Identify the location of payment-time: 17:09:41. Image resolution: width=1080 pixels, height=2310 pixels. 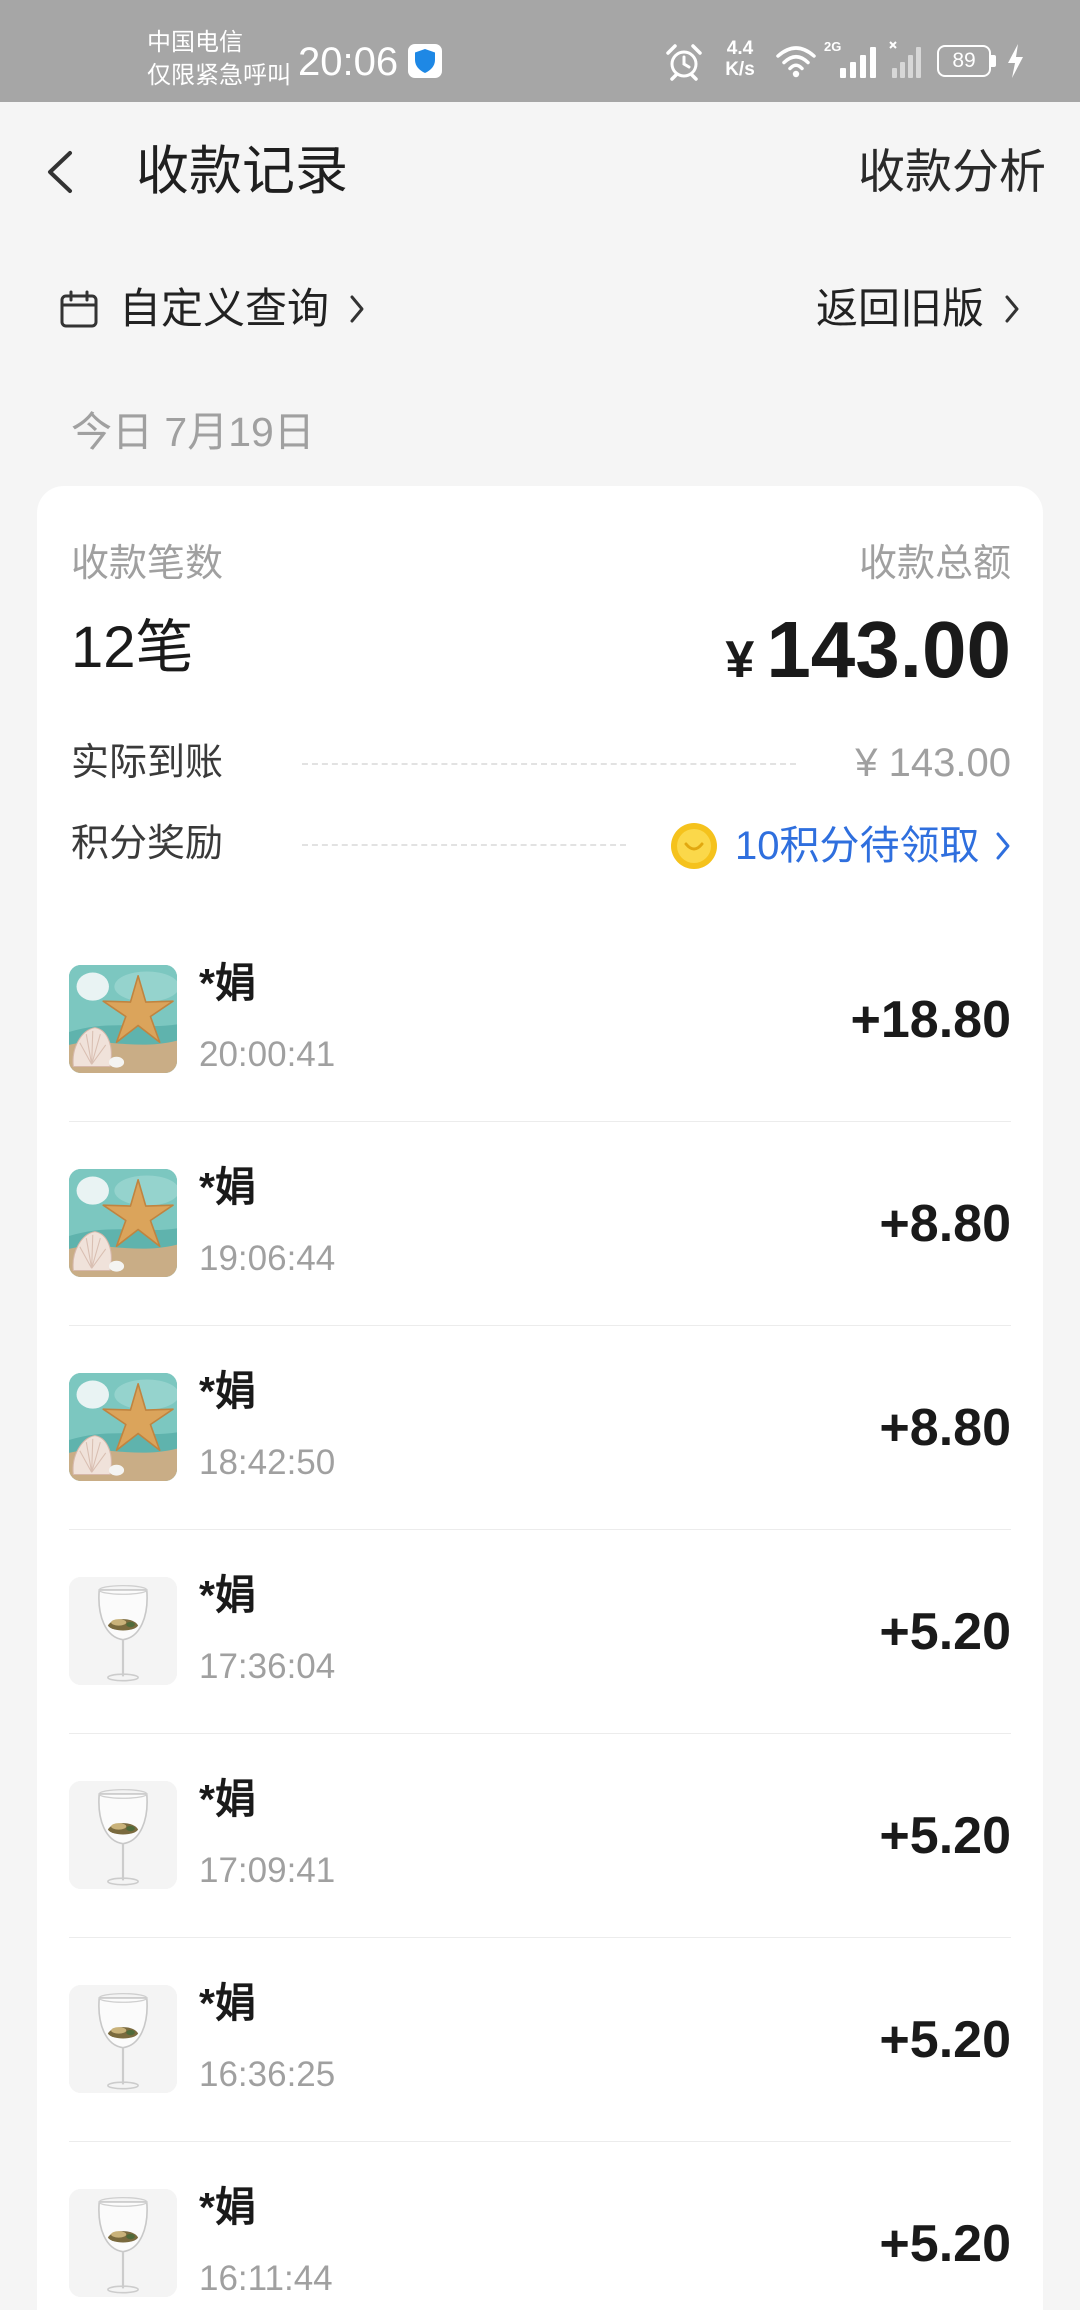
(267, 1870).